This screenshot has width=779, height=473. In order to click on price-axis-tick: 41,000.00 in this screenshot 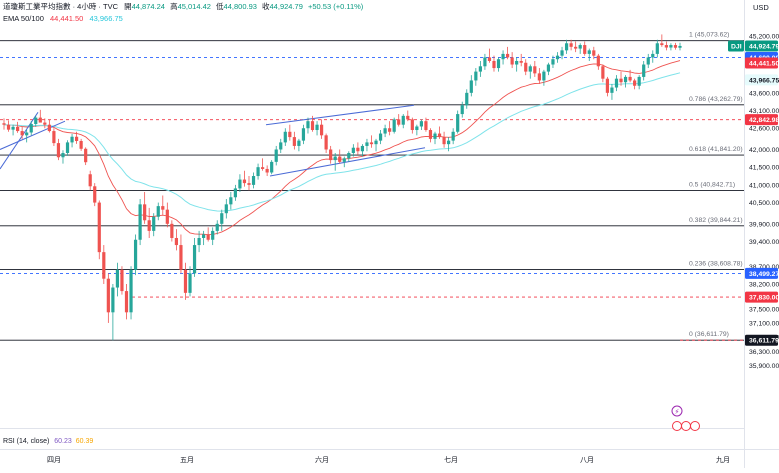, I will do `click(764, 185)`.